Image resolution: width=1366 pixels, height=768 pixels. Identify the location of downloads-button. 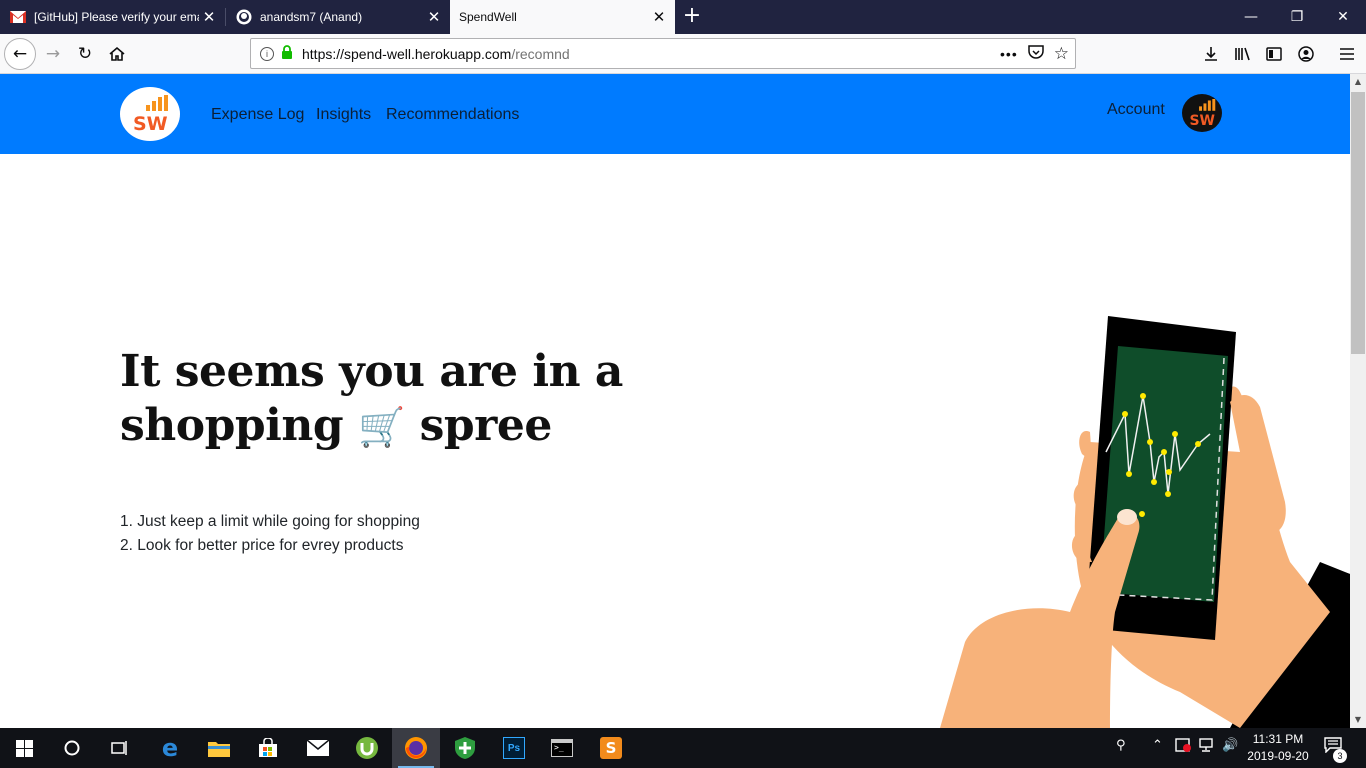
(1211, 54).